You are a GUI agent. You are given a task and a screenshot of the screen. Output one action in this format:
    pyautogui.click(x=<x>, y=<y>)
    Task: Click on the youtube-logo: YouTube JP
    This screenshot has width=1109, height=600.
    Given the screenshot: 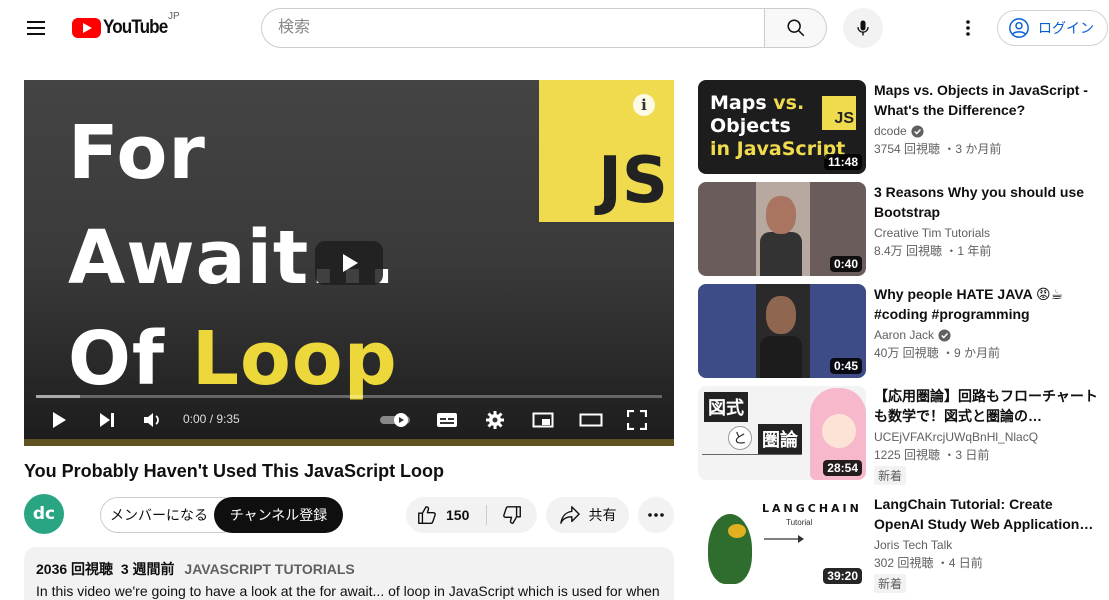 What is the action you would take?
    pyautogui.click(x=126, y=25)
    